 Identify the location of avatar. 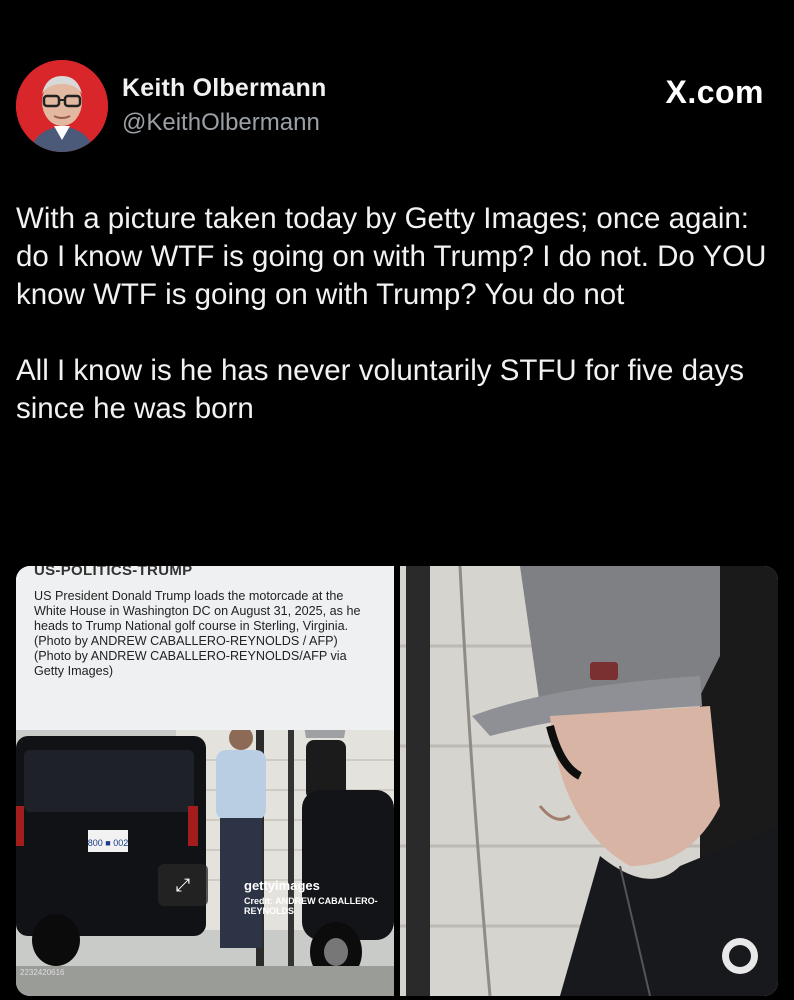
(62, 106).